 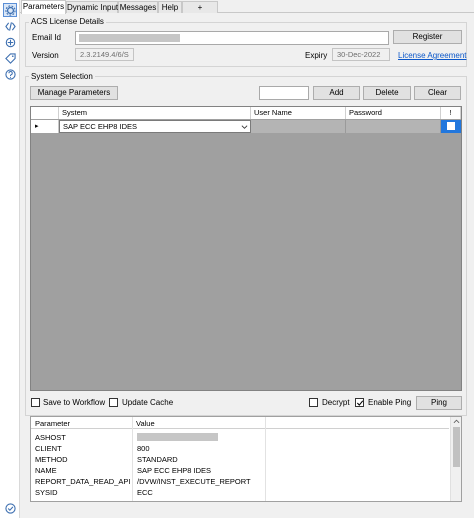 I want to click on expiry-value: 30-Dec-2022, so click(x=361, y=54).